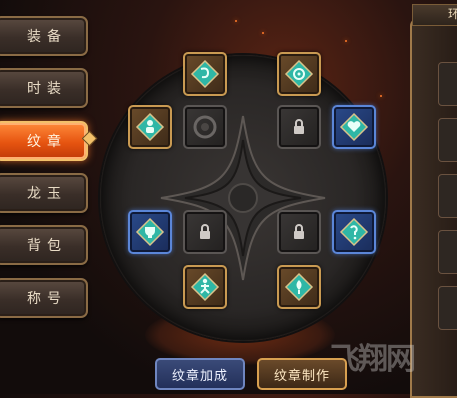  I want to click on tab-fashion: 时装, so click(44, 88).